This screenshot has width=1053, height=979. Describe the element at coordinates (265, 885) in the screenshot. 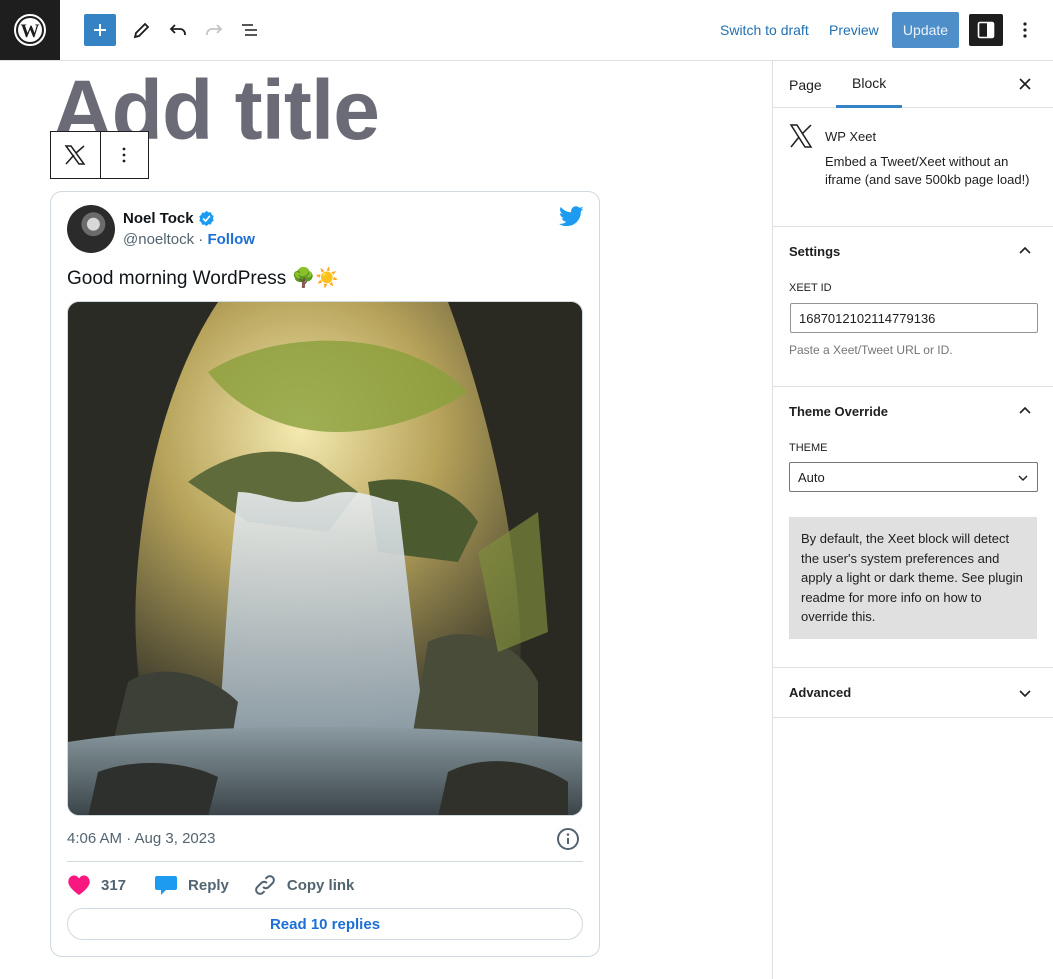

I see `link-icon` at that location.